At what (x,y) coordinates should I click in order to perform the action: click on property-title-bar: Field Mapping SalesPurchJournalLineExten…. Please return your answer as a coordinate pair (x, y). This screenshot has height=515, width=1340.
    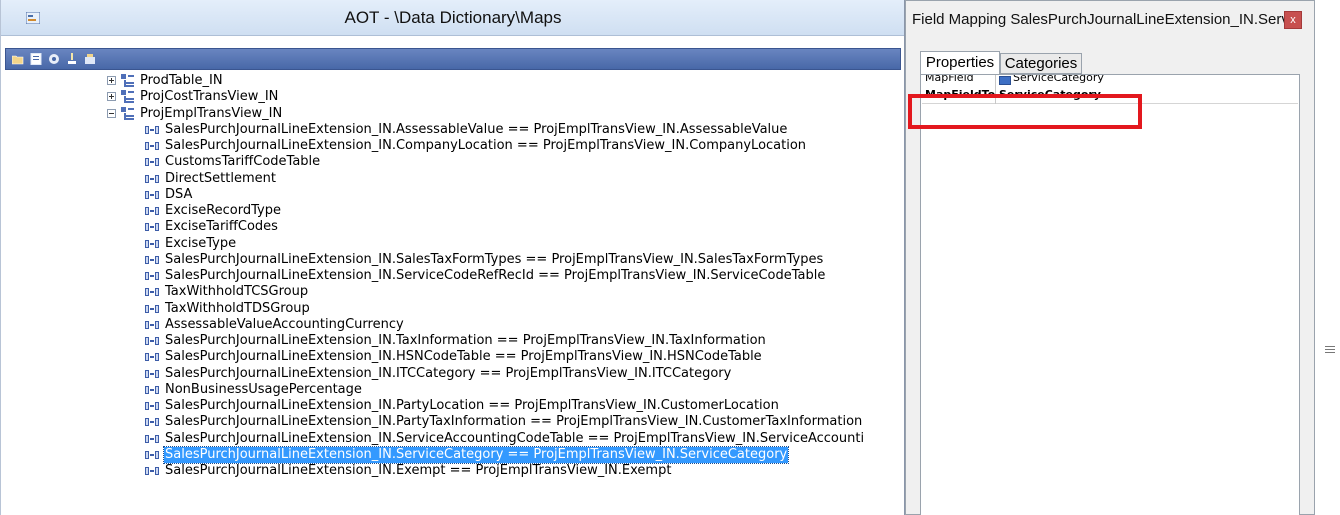
    Looking at the image, I should click on (1110, 20).